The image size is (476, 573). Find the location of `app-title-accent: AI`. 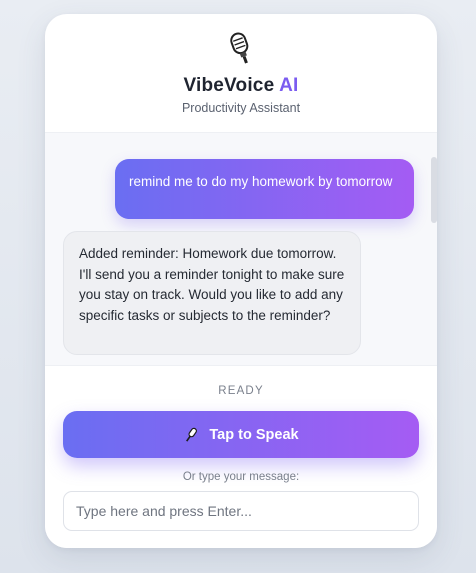

app-title-accent: AI is located at coordinates (289, 85).